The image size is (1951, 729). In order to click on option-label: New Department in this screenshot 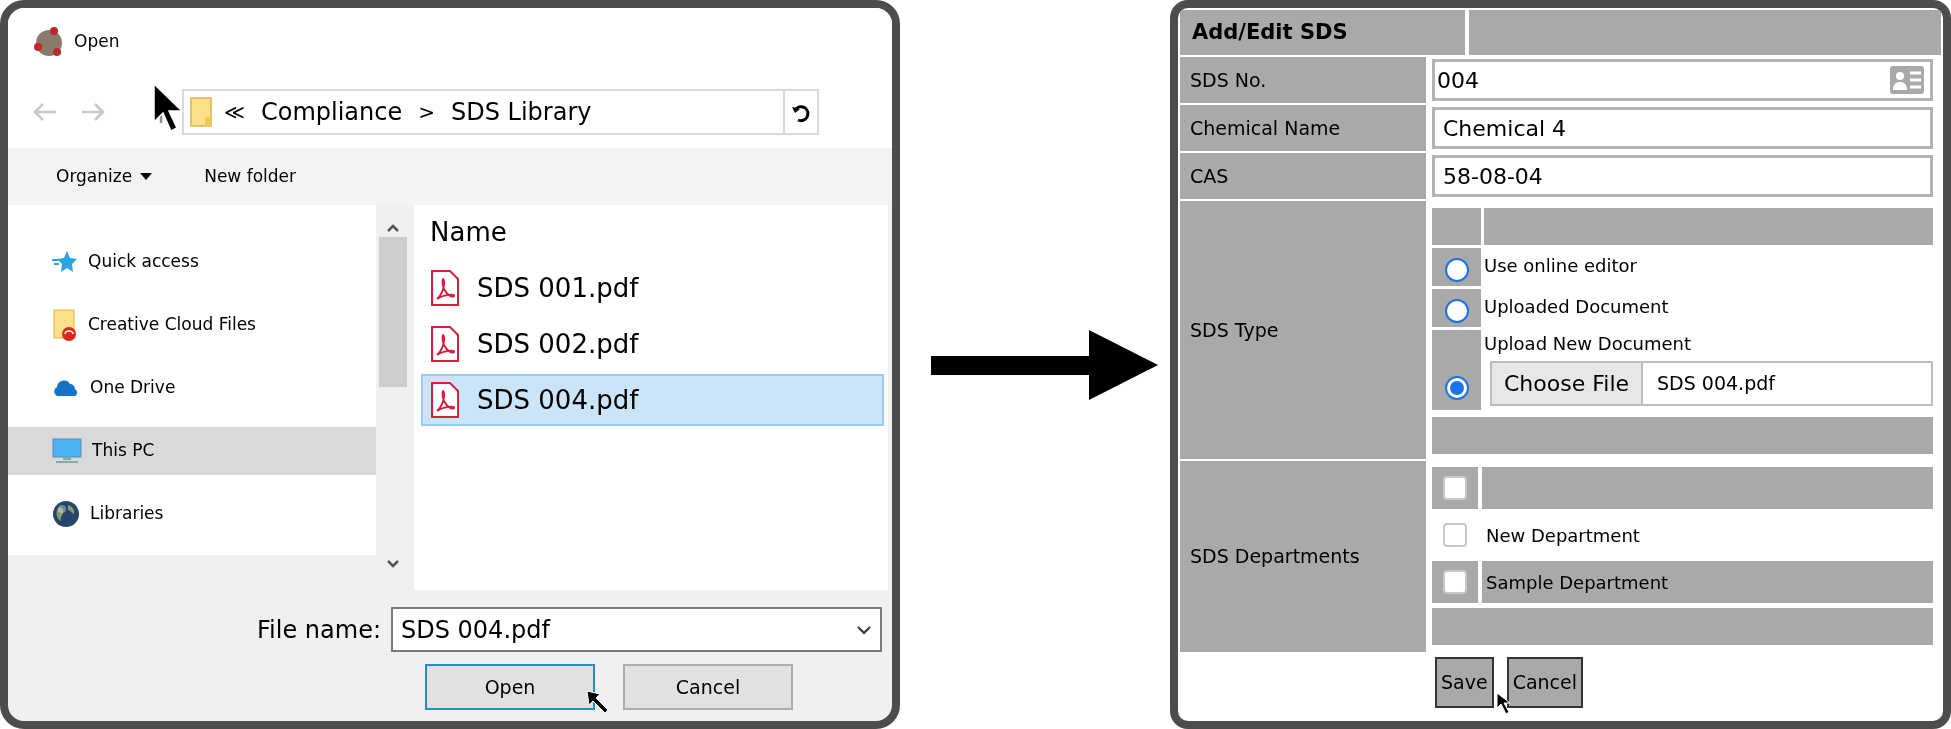, I will do `click(1563, 535)`.